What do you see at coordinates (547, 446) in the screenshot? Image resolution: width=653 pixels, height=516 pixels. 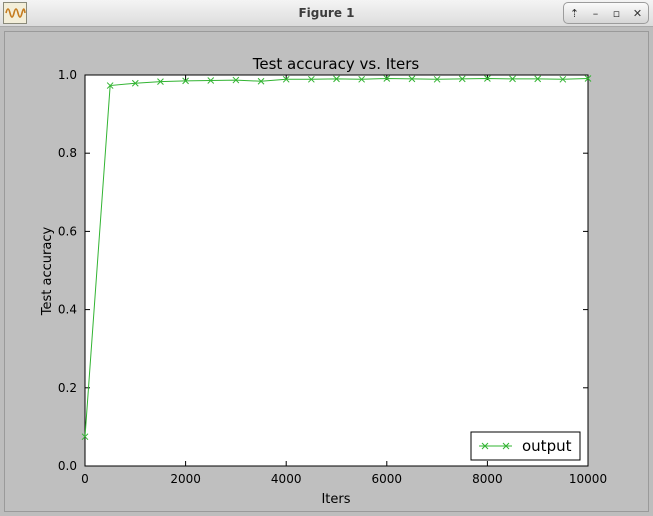 I see `legend-label-output: output` at bounding box center [547, 446].